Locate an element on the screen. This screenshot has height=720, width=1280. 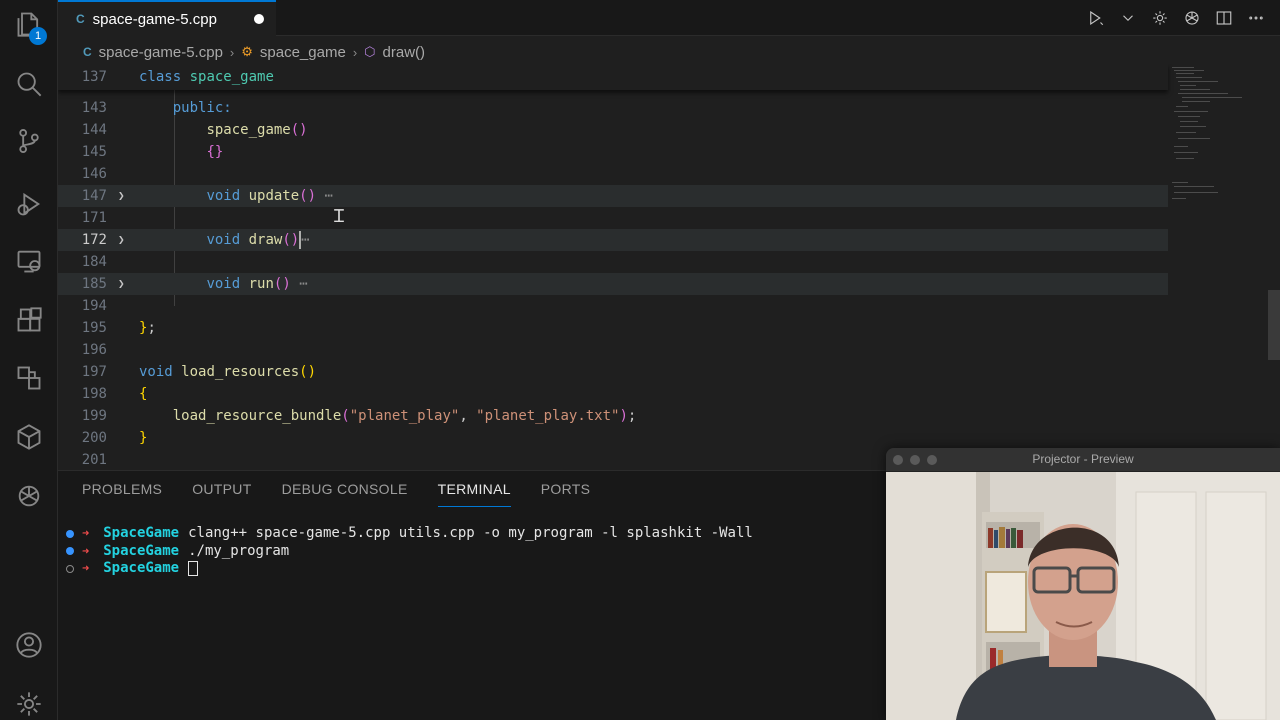
breadcrumb-class: space_game is located at coordinates (303, 52).